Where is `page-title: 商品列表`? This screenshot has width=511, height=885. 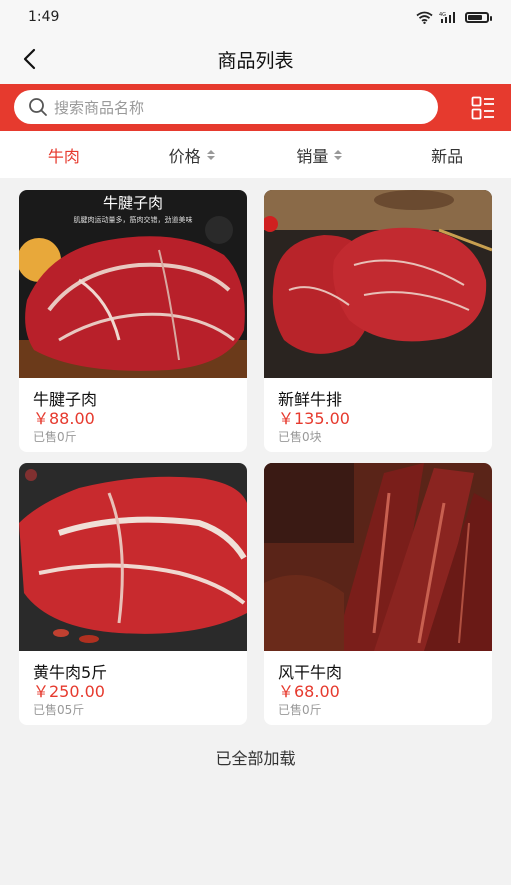
page-title: 商品列表 is located at coordinates (255, 60).